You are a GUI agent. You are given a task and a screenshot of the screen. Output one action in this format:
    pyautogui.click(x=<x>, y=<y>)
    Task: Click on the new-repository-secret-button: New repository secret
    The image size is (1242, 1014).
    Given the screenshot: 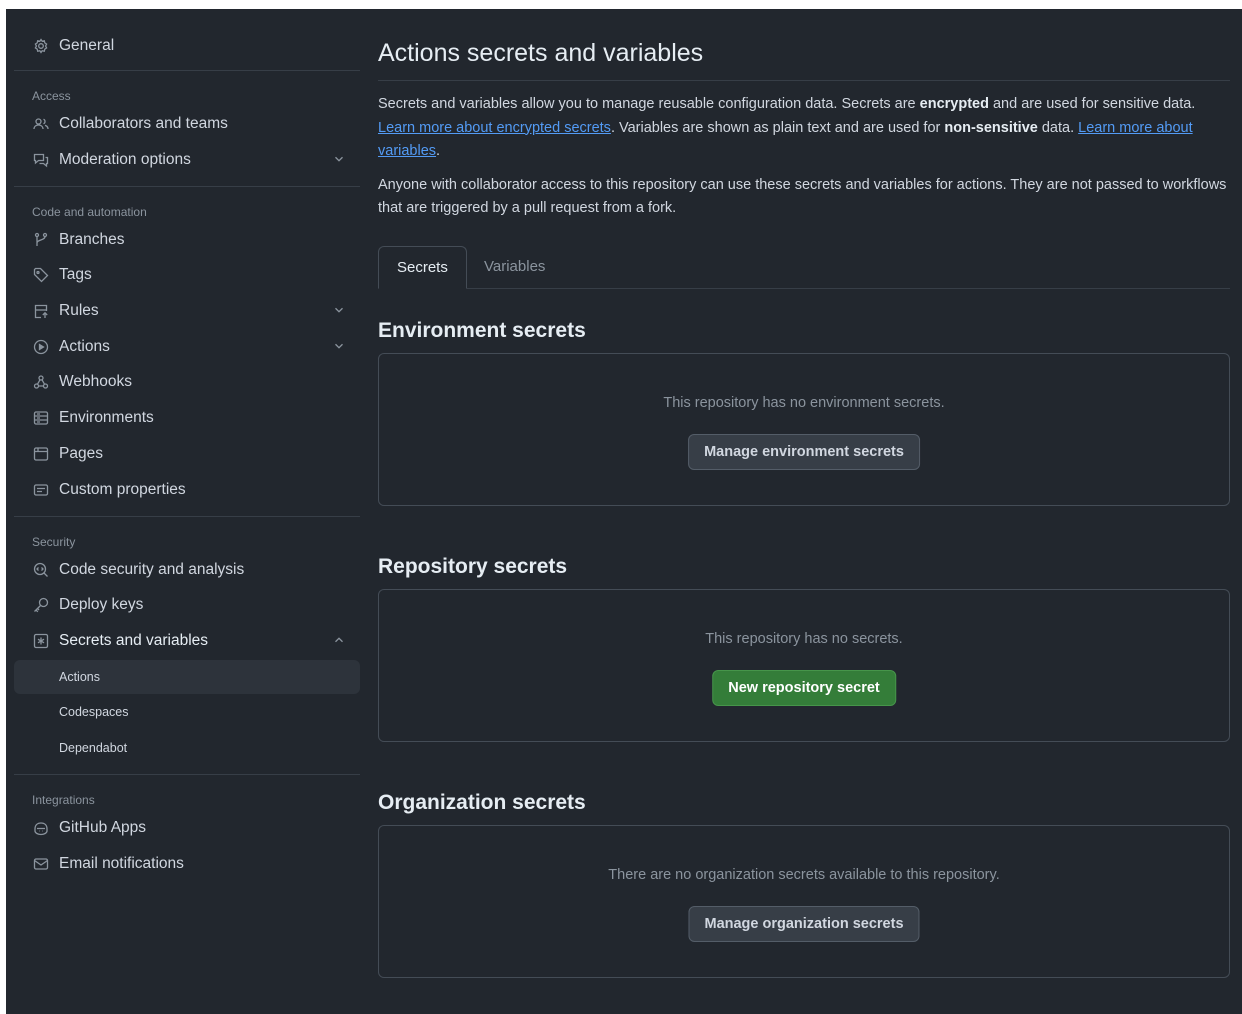 What is the action you would take?
    pyautogui.click(x=804, y=687)
    